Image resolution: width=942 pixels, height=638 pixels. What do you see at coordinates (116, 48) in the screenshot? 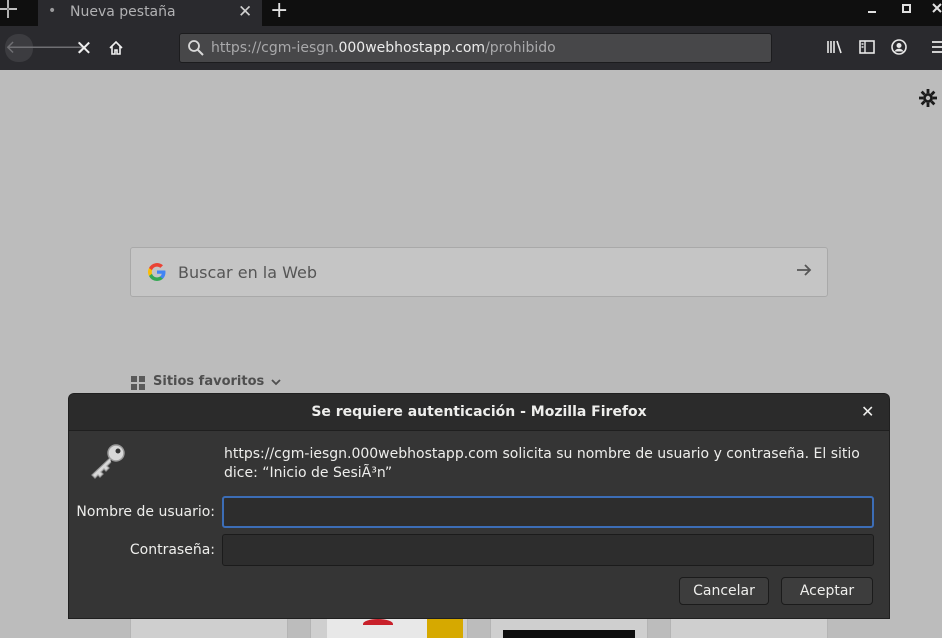
I see `home-icon` at bounding box center [116, 48].